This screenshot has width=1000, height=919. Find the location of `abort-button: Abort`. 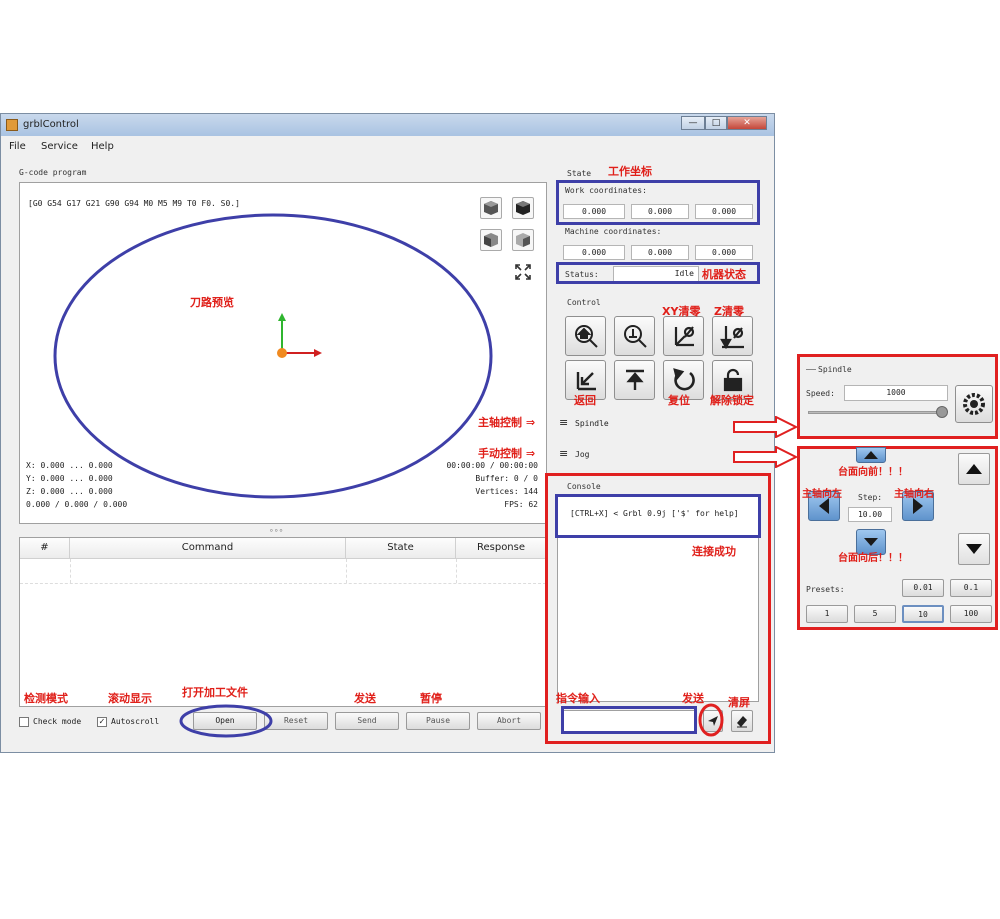

abort-button: Abort is located at coordinates (509, 721).